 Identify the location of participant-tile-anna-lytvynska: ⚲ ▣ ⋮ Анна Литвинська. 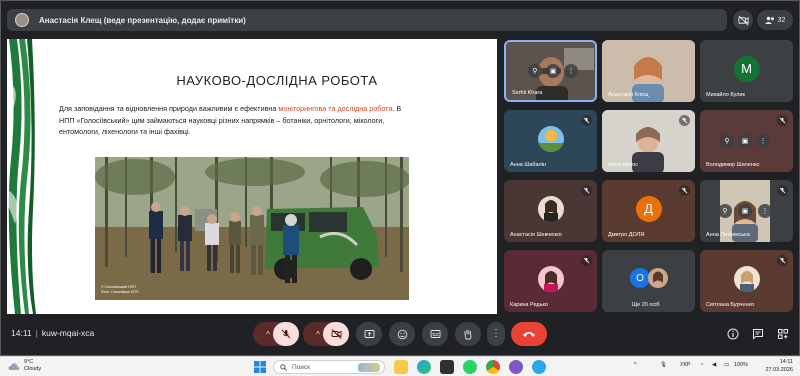
(746, 211).